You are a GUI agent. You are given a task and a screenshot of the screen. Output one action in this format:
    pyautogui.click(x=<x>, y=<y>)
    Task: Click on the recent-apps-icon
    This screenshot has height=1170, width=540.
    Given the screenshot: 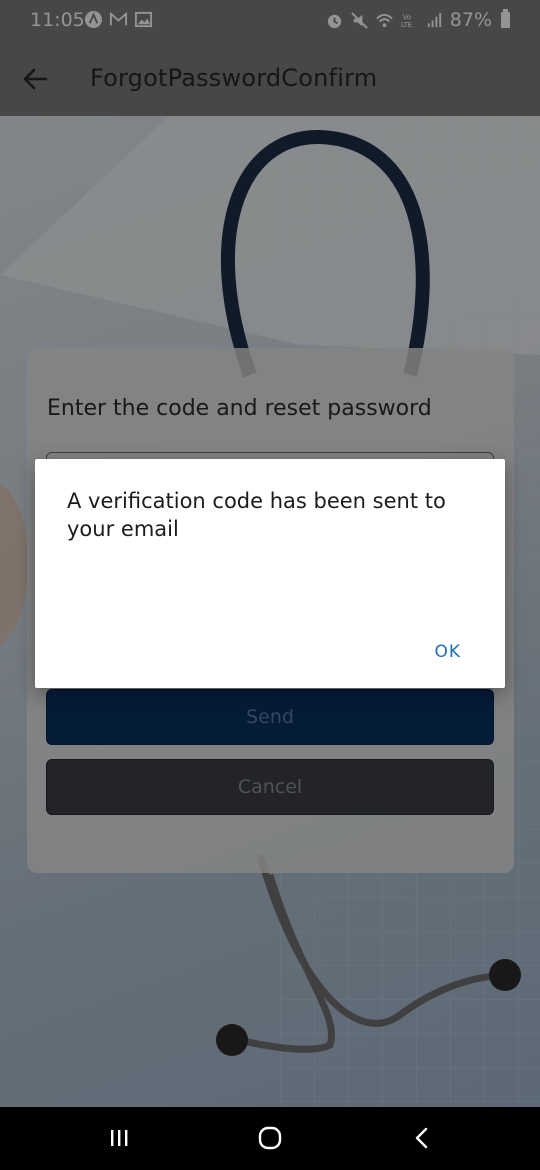 What is the action you would take?
    pyautogui.click(x=120, y=1138)
    